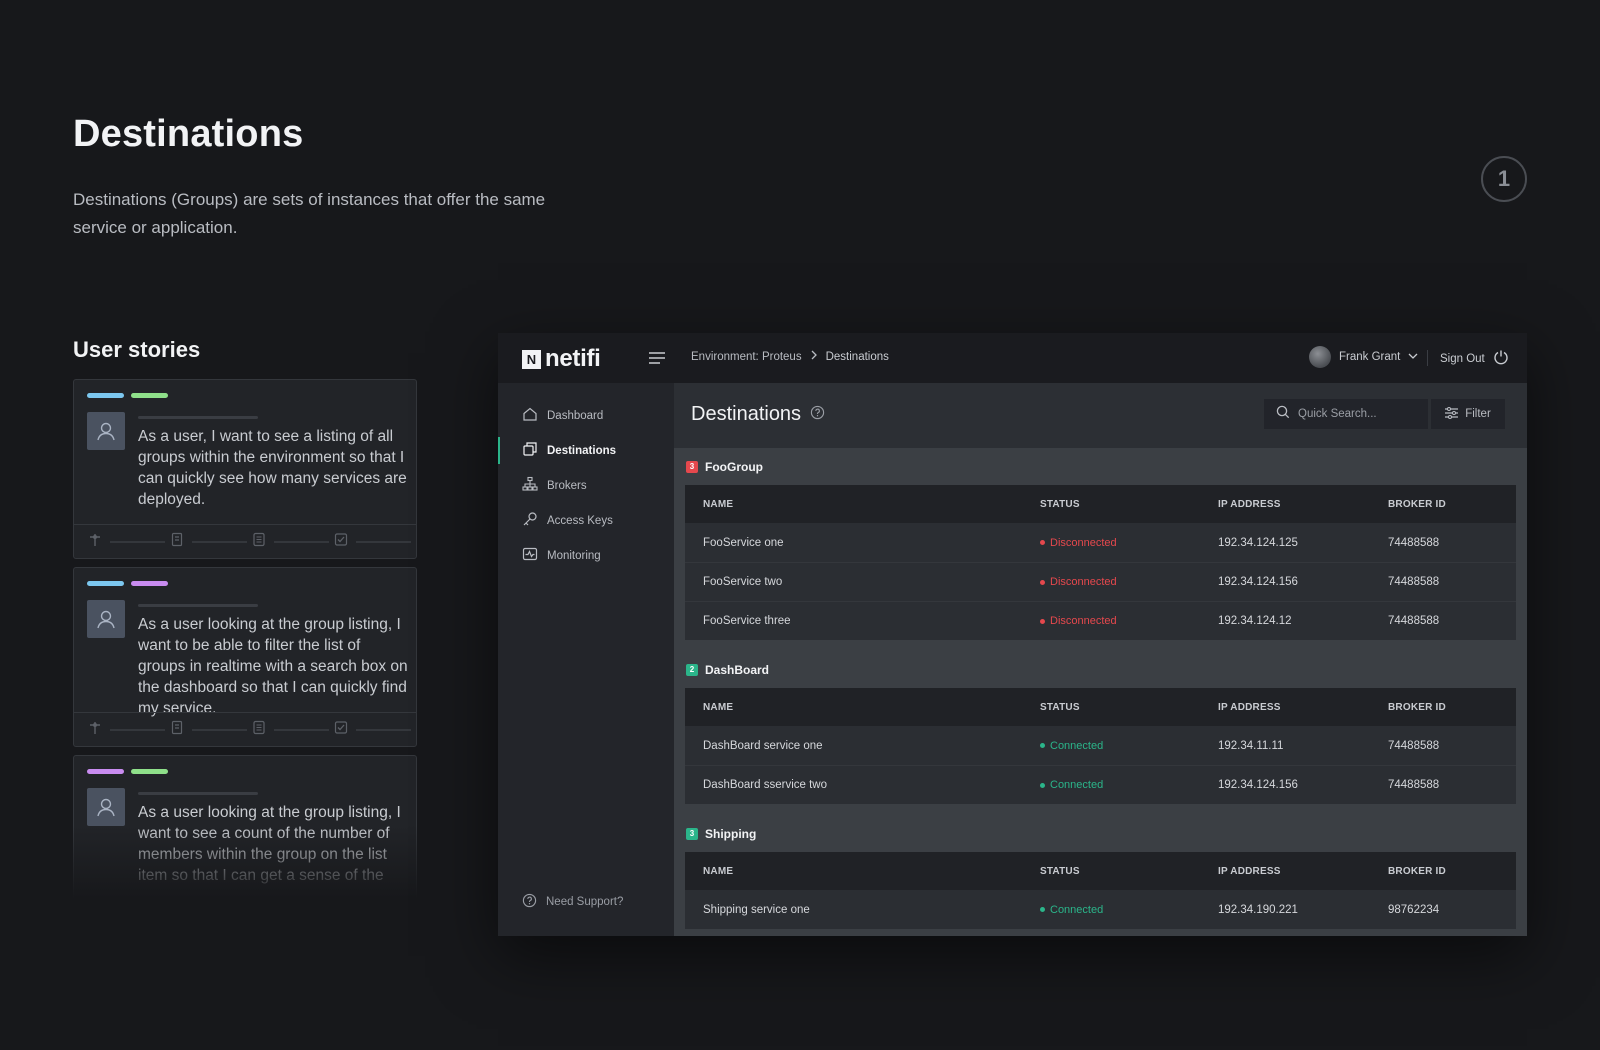 This screenshot has width=1600, height=1050. What do you see at coordinates (758, 414) in the screenshot?
I see `main-title: Destinations` at bounding box center [758, 414].